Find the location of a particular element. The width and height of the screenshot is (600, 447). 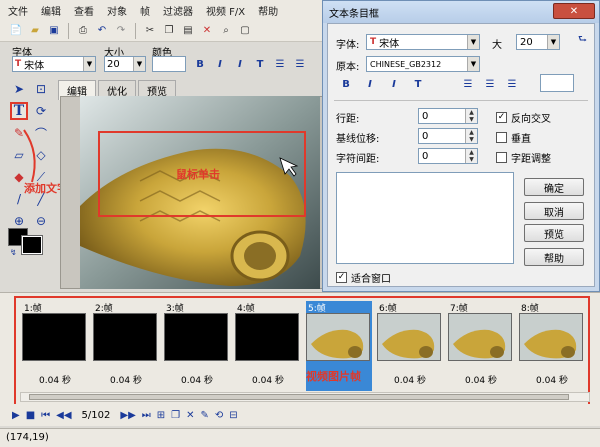

add-frame-icon: ⊞ is located at coordinates (161, 415).